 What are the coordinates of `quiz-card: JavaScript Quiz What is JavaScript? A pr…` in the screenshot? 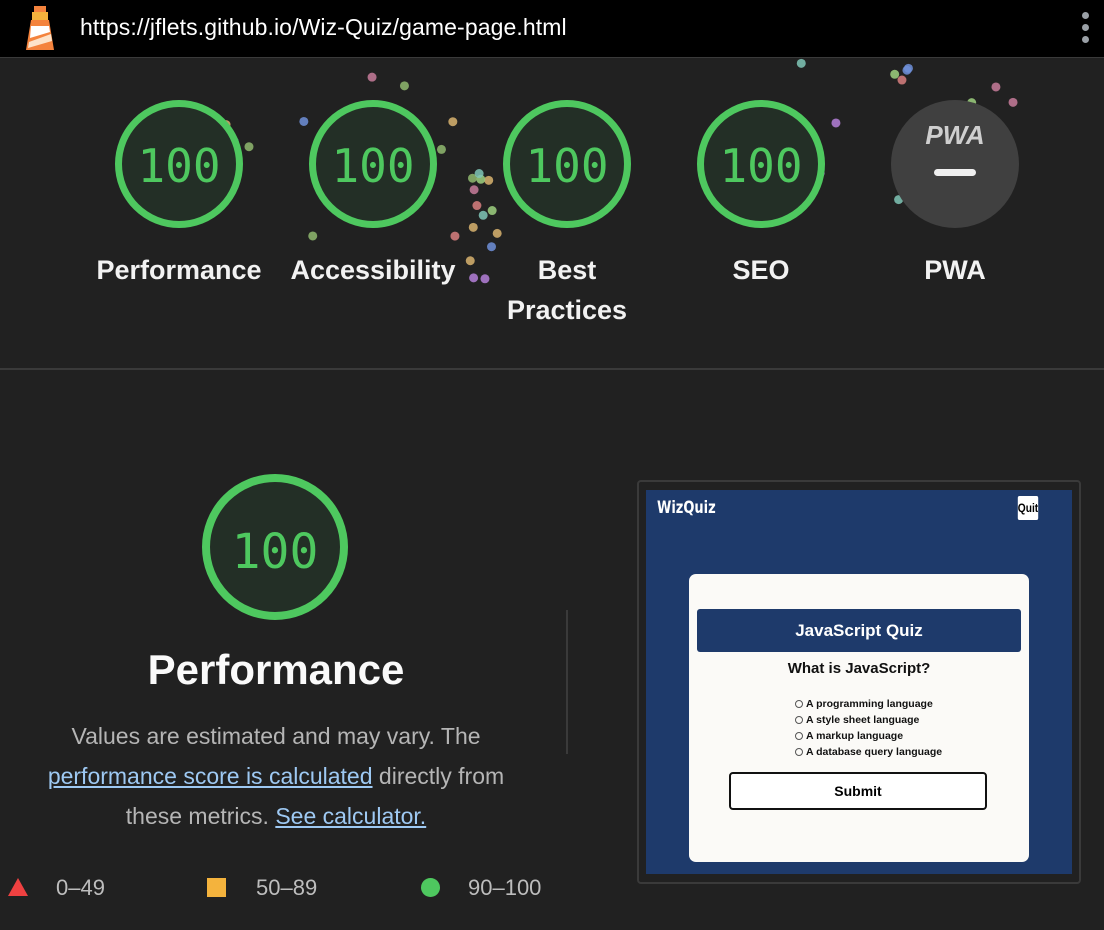 It's located at (859, 718).